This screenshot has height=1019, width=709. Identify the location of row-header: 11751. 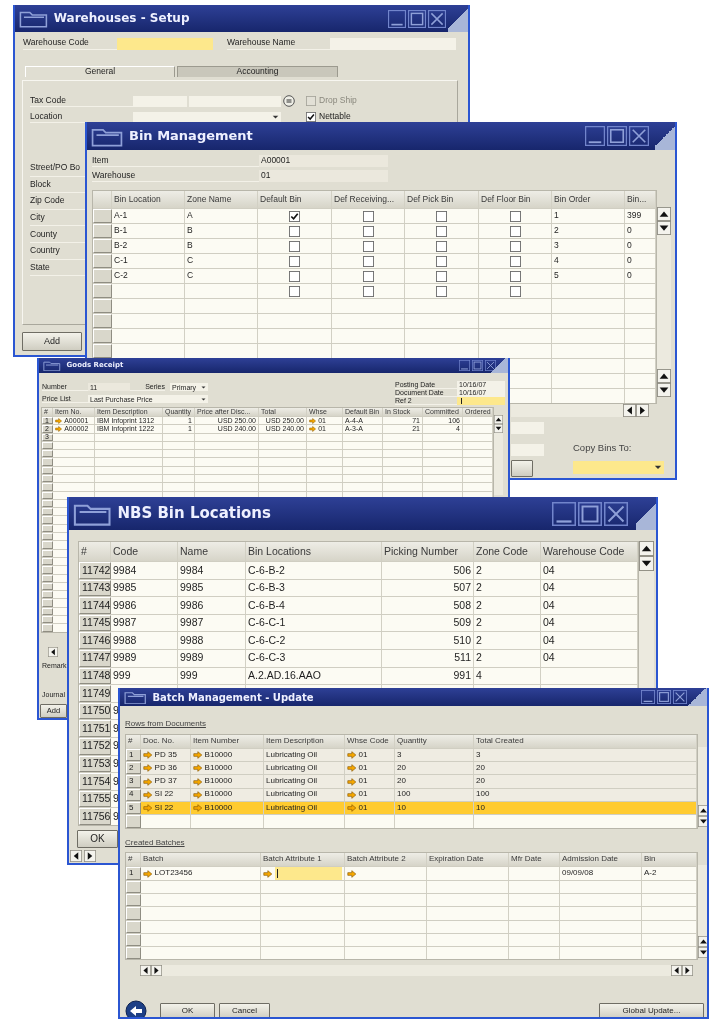
(95, 728).